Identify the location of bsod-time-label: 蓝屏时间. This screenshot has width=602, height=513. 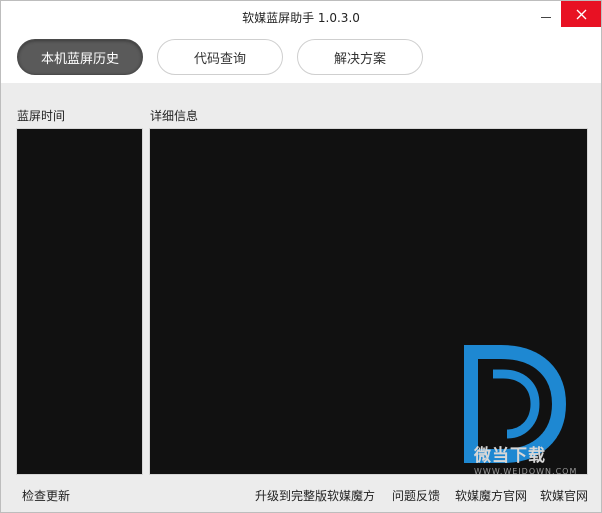
(41, 116).